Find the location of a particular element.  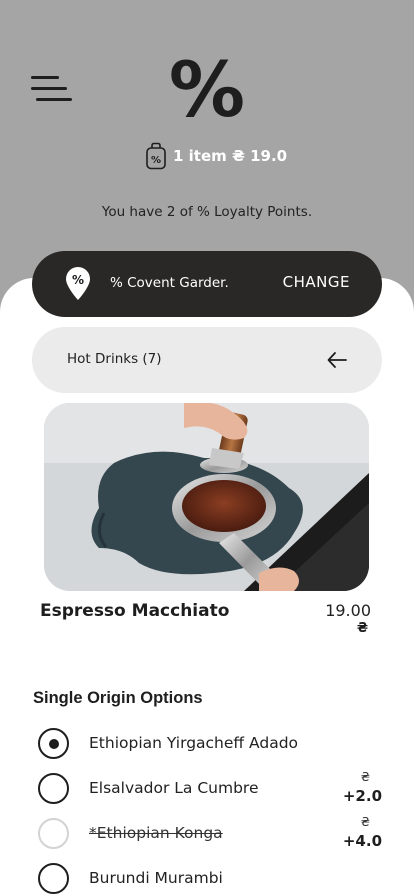

category-label: Hot Drinks (7) is located at coordinates (114, 359).